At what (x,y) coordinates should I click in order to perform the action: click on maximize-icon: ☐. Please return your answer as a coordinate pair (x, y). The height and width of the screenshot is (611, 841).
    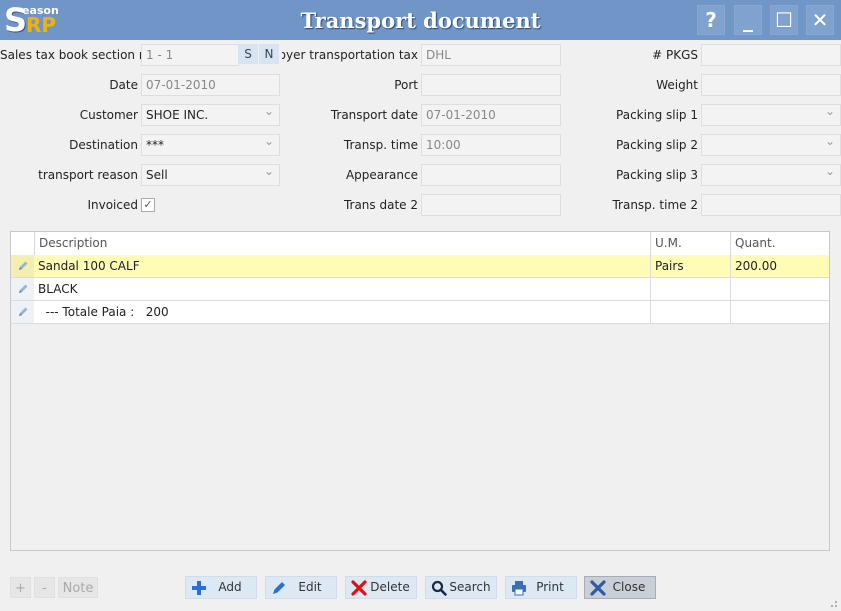
    Looking at the image, I should click on (784, 20).